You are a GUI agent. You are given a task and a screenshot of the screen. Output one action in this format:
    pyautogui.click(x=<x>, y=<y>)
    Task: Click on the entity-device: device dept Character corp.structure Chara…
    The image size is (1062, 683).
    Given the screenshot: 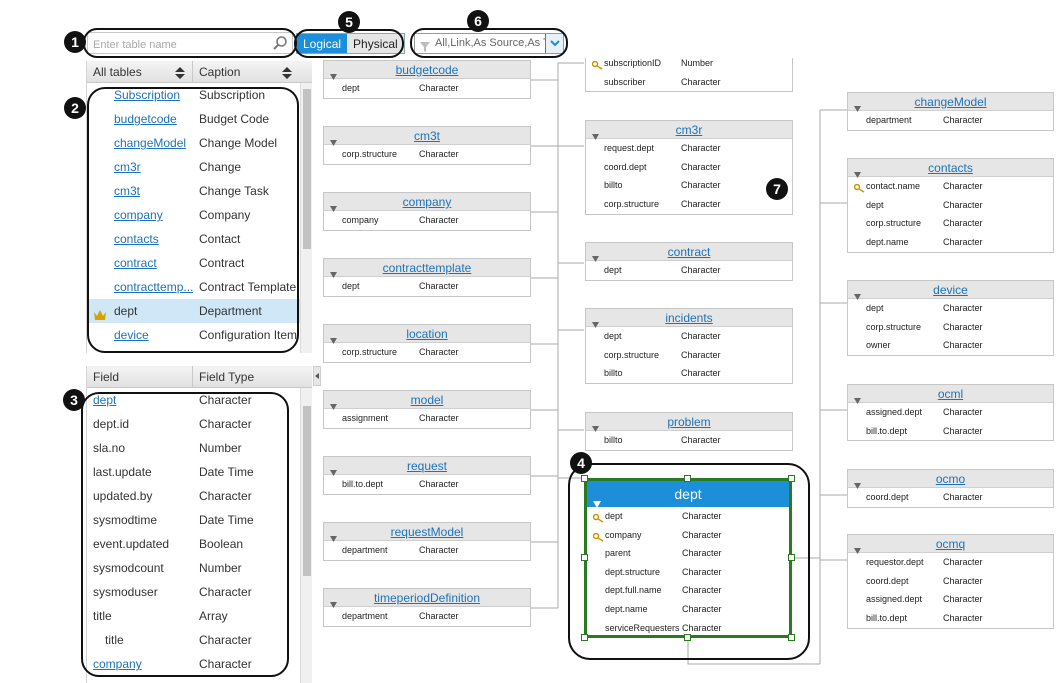 What is the action you would take?
    pyautogui.click(x=950, y=318)
    